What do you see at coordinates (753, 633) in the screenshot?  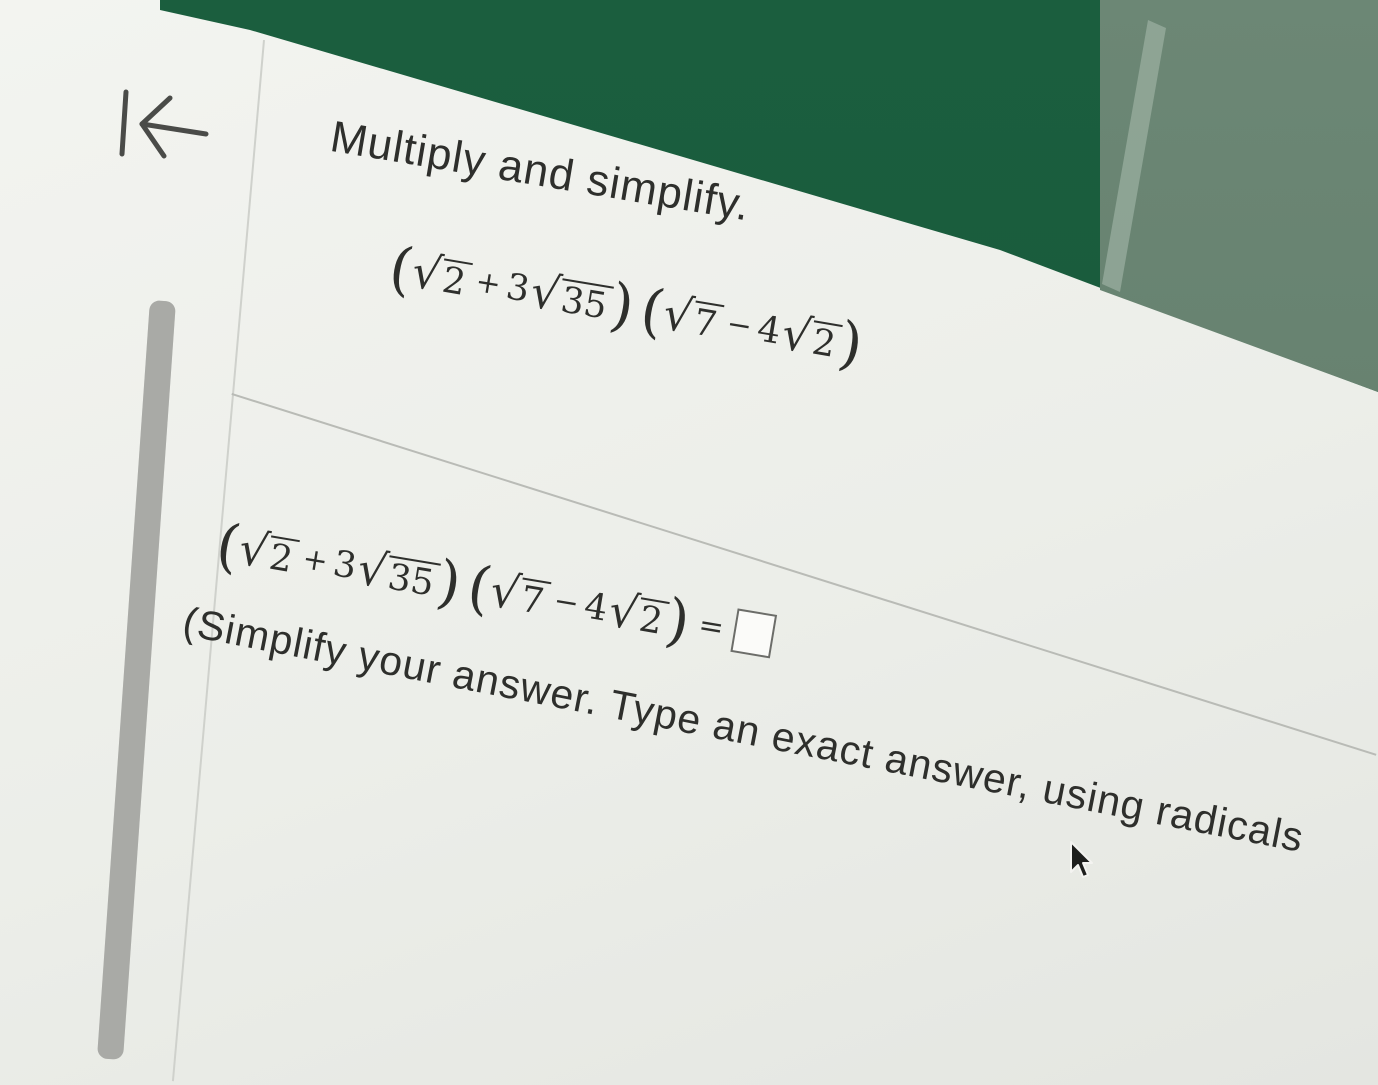 I see `answer-input` at bounding box center [753, 633].